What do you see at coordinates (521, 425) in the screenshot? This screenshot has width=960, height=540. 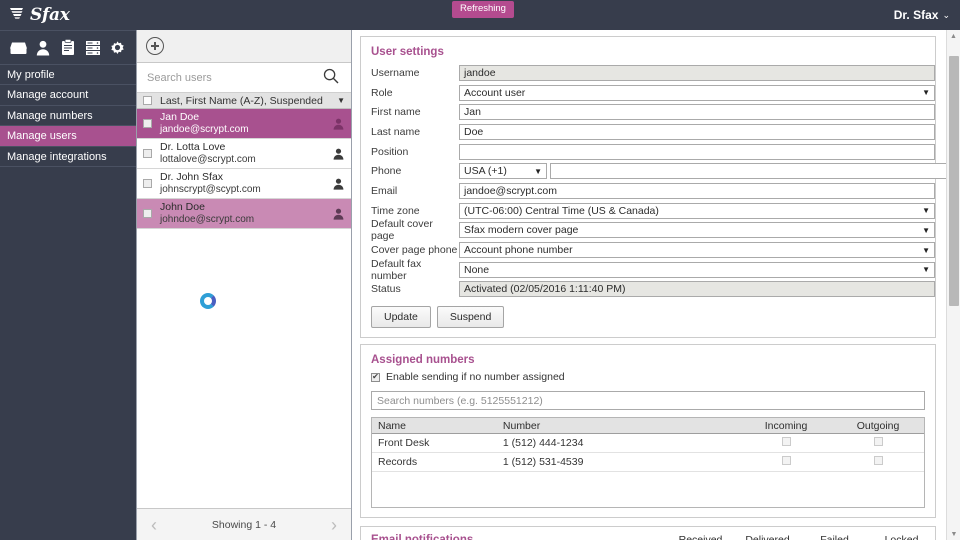 I see `column-header-number: Number` at bounding box center [521, 425].